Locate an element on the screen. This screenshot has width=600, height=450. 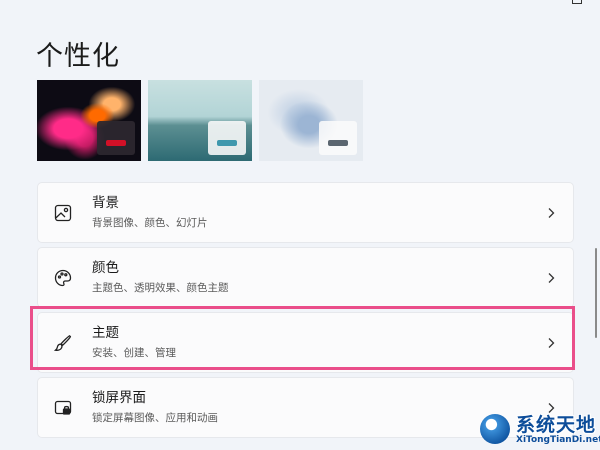
globe-icon is located at coordinates (495, 429).